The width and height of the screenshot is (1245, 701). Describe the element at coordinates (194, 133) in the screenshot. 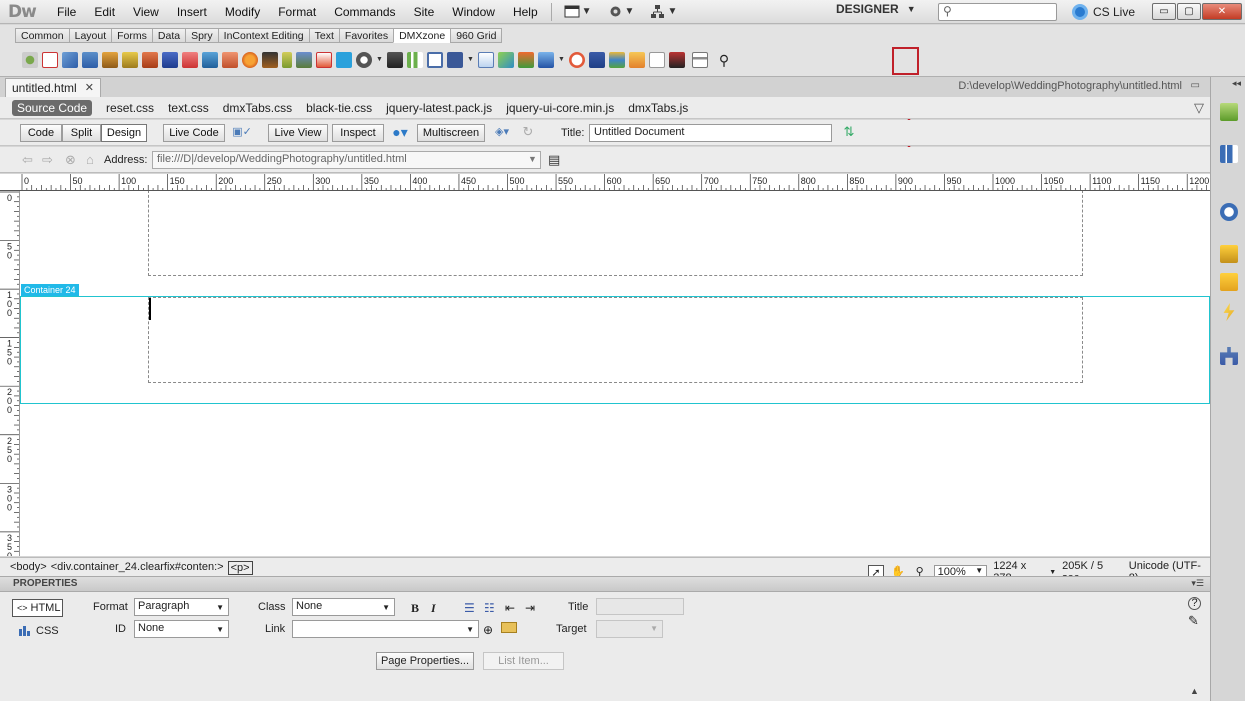

I see `live-code-button: Live Code` at that location.